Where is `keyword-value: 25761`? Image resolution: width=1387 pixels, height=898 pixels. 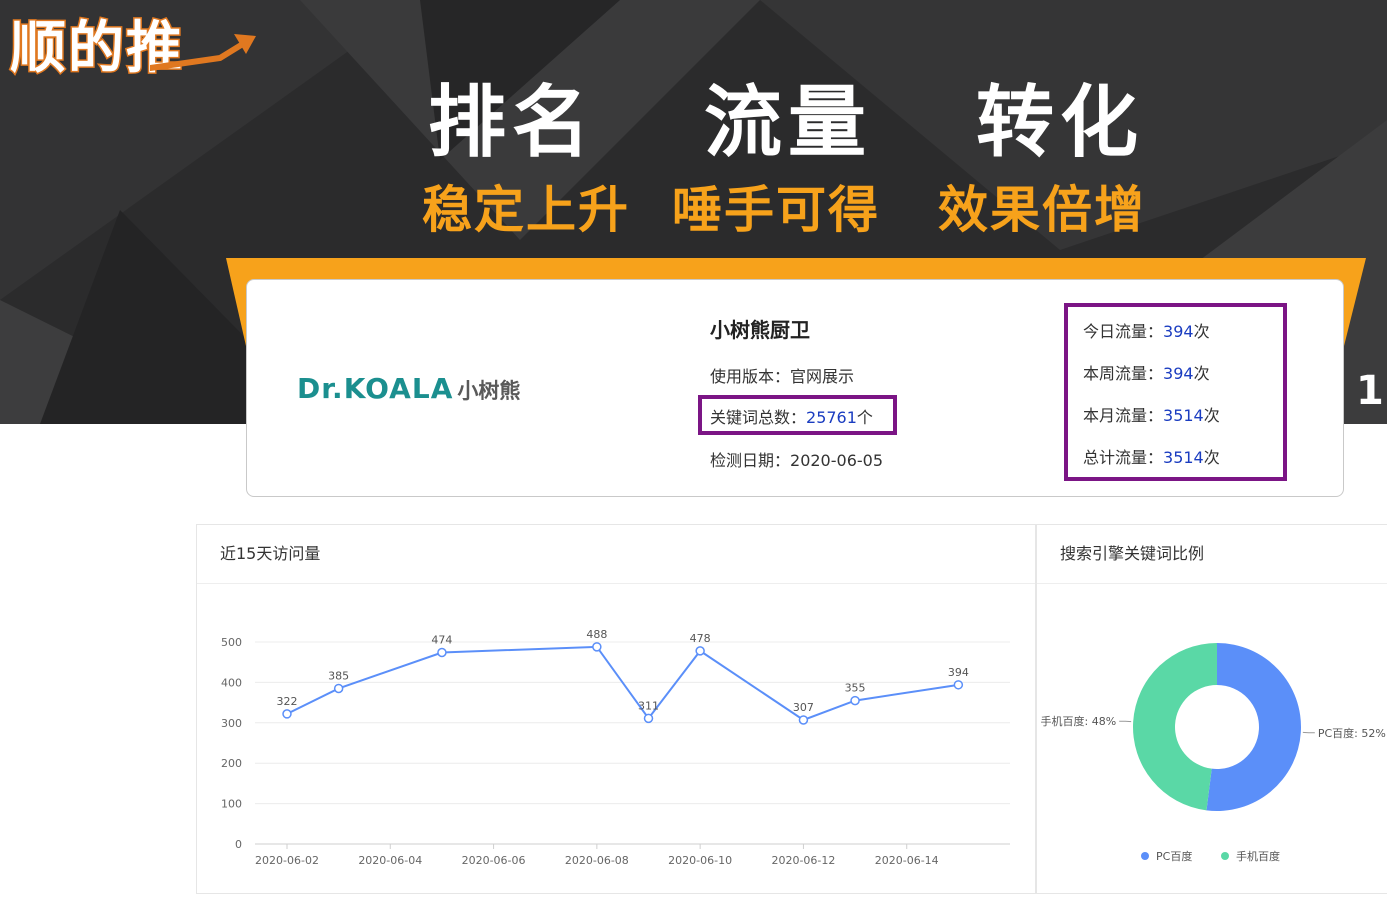
keyword-value: 25761 is located at coordinates (831, 417).